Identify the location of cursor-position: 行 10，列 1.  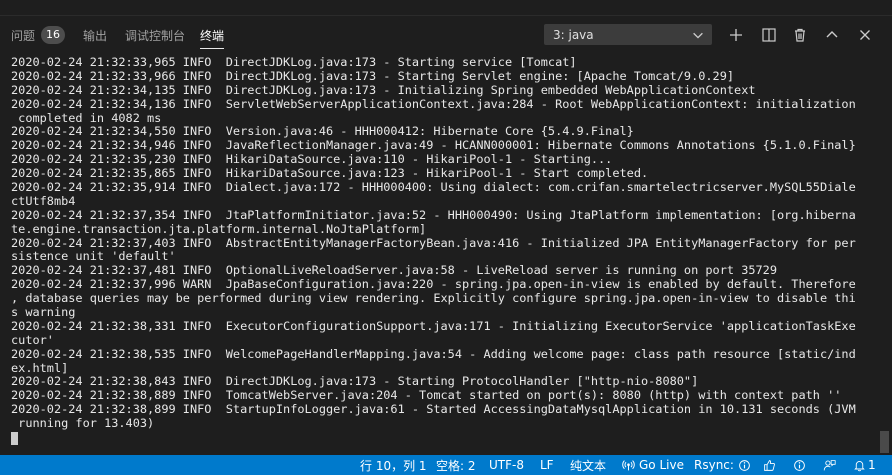
(393, 465).